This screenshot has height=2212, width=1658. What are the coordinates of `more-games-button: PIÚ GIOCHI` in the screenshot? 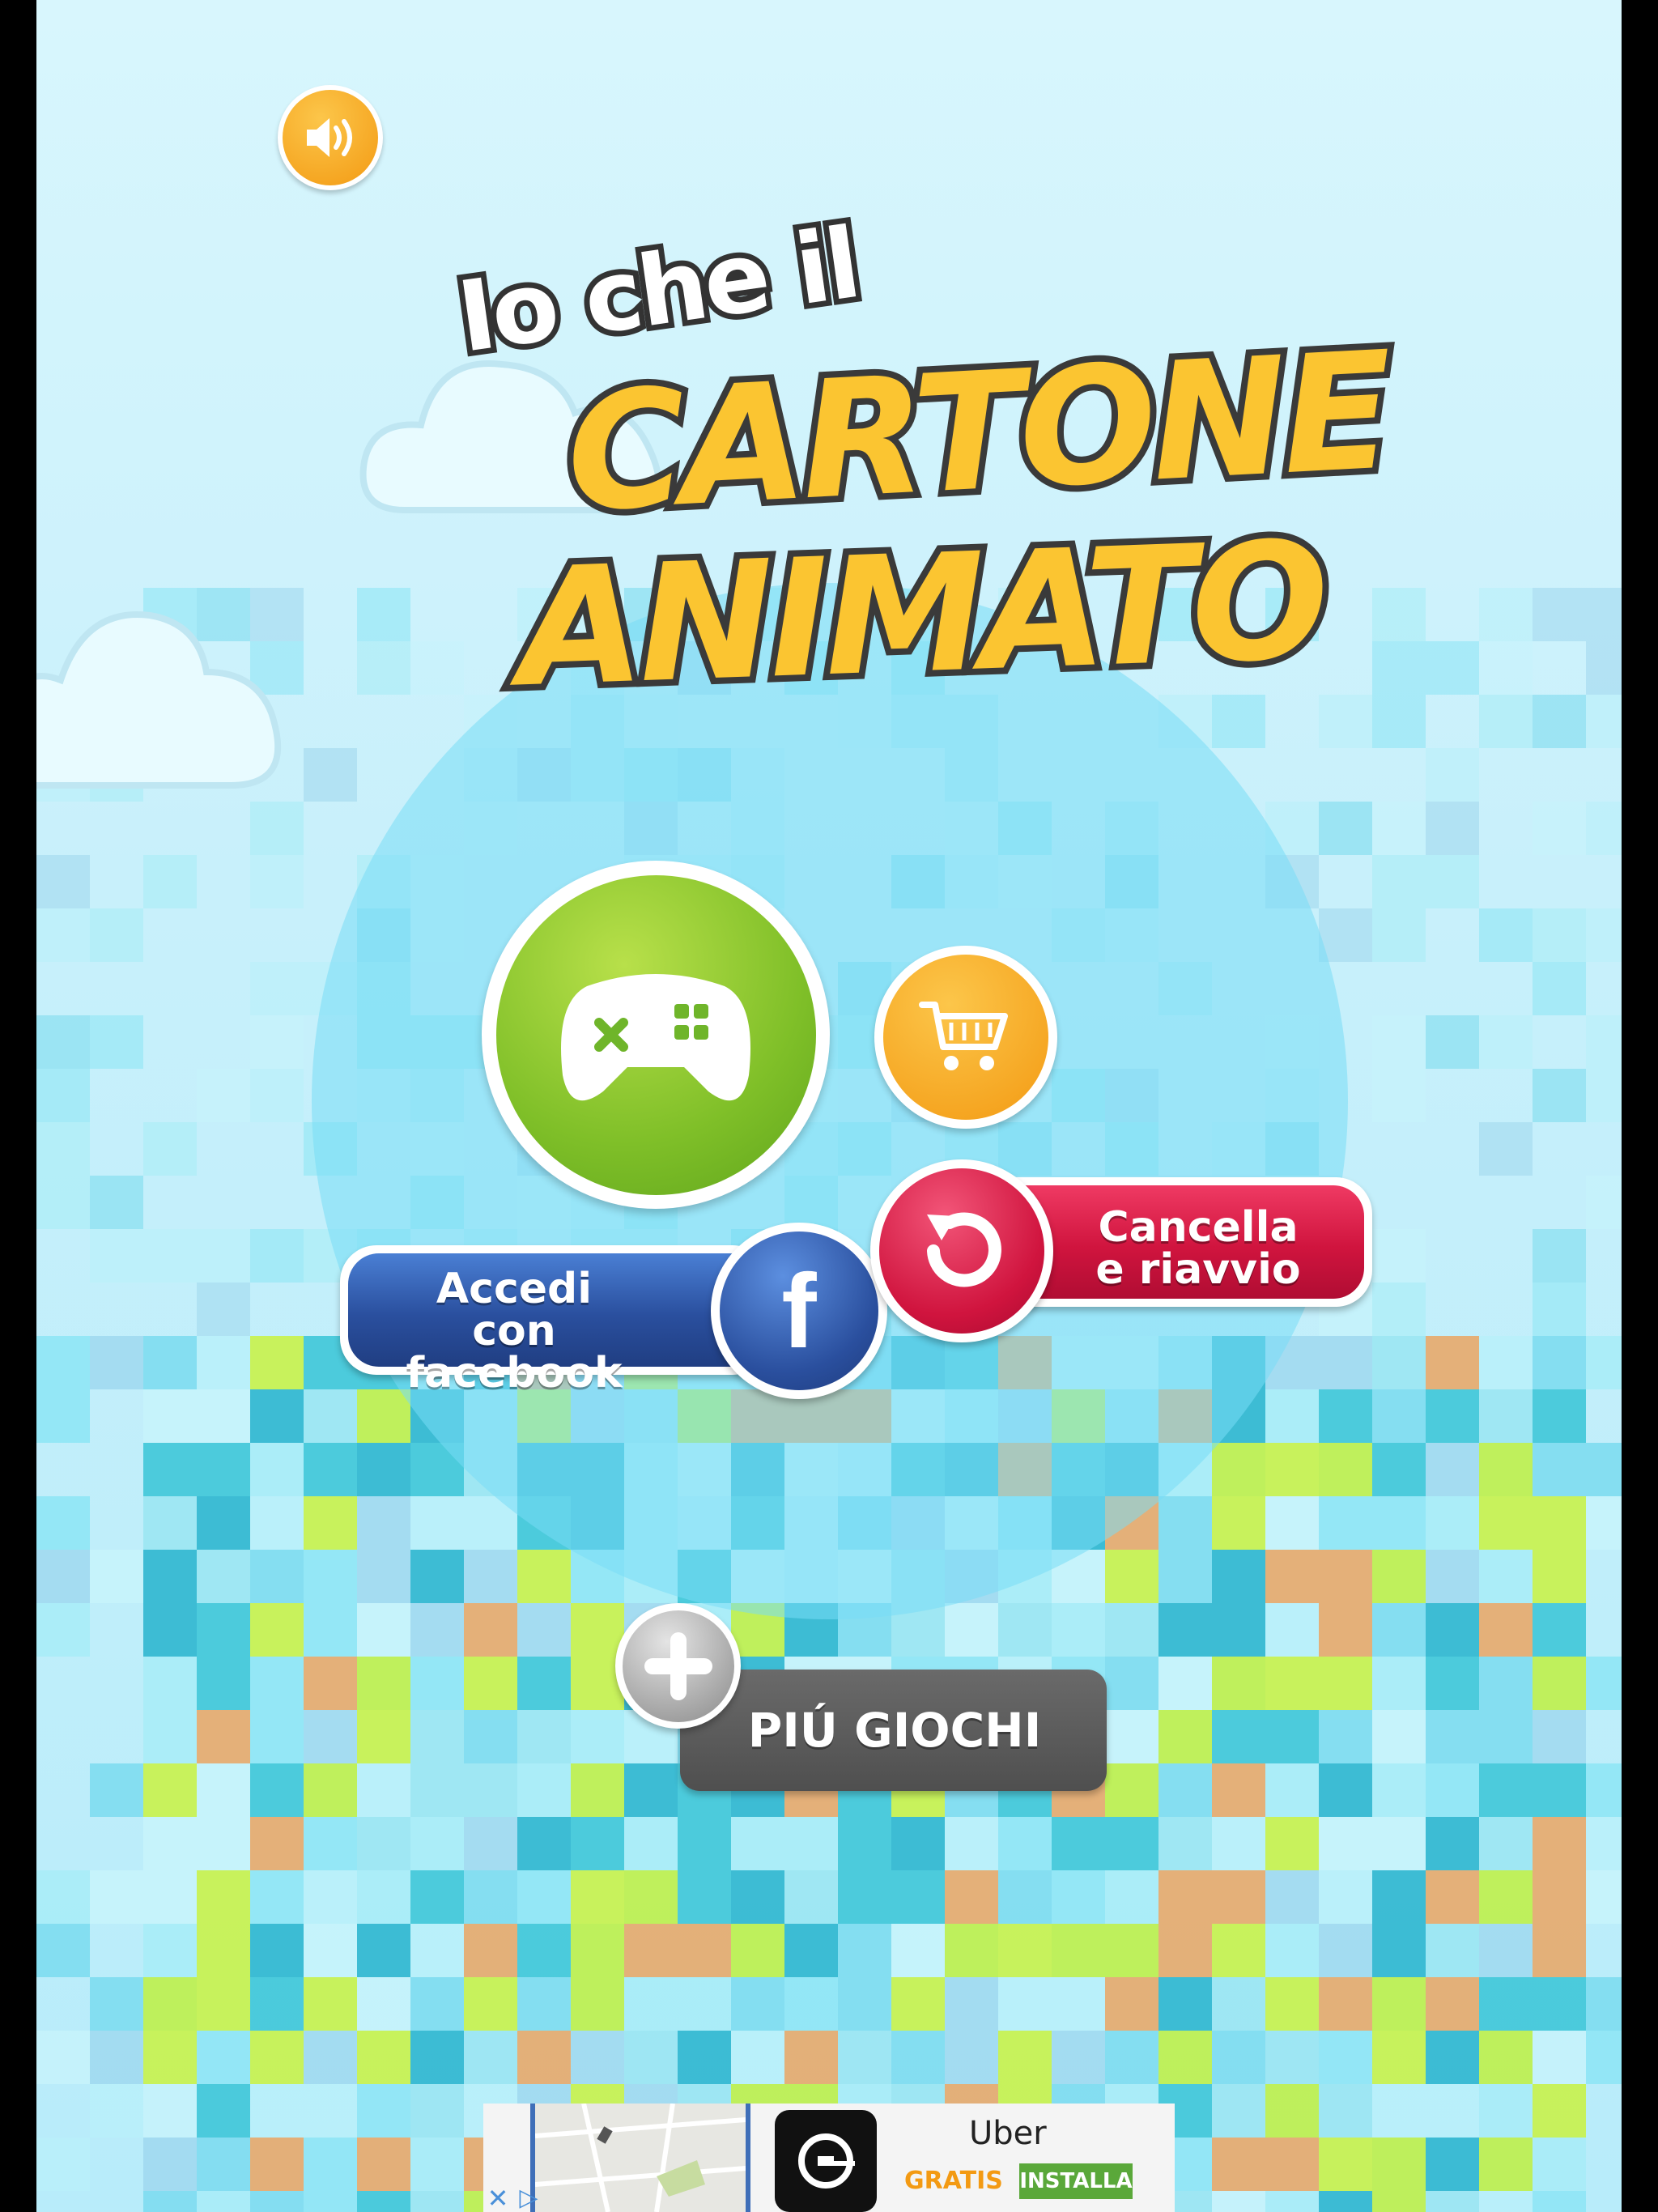 It's located at (846, 1700).